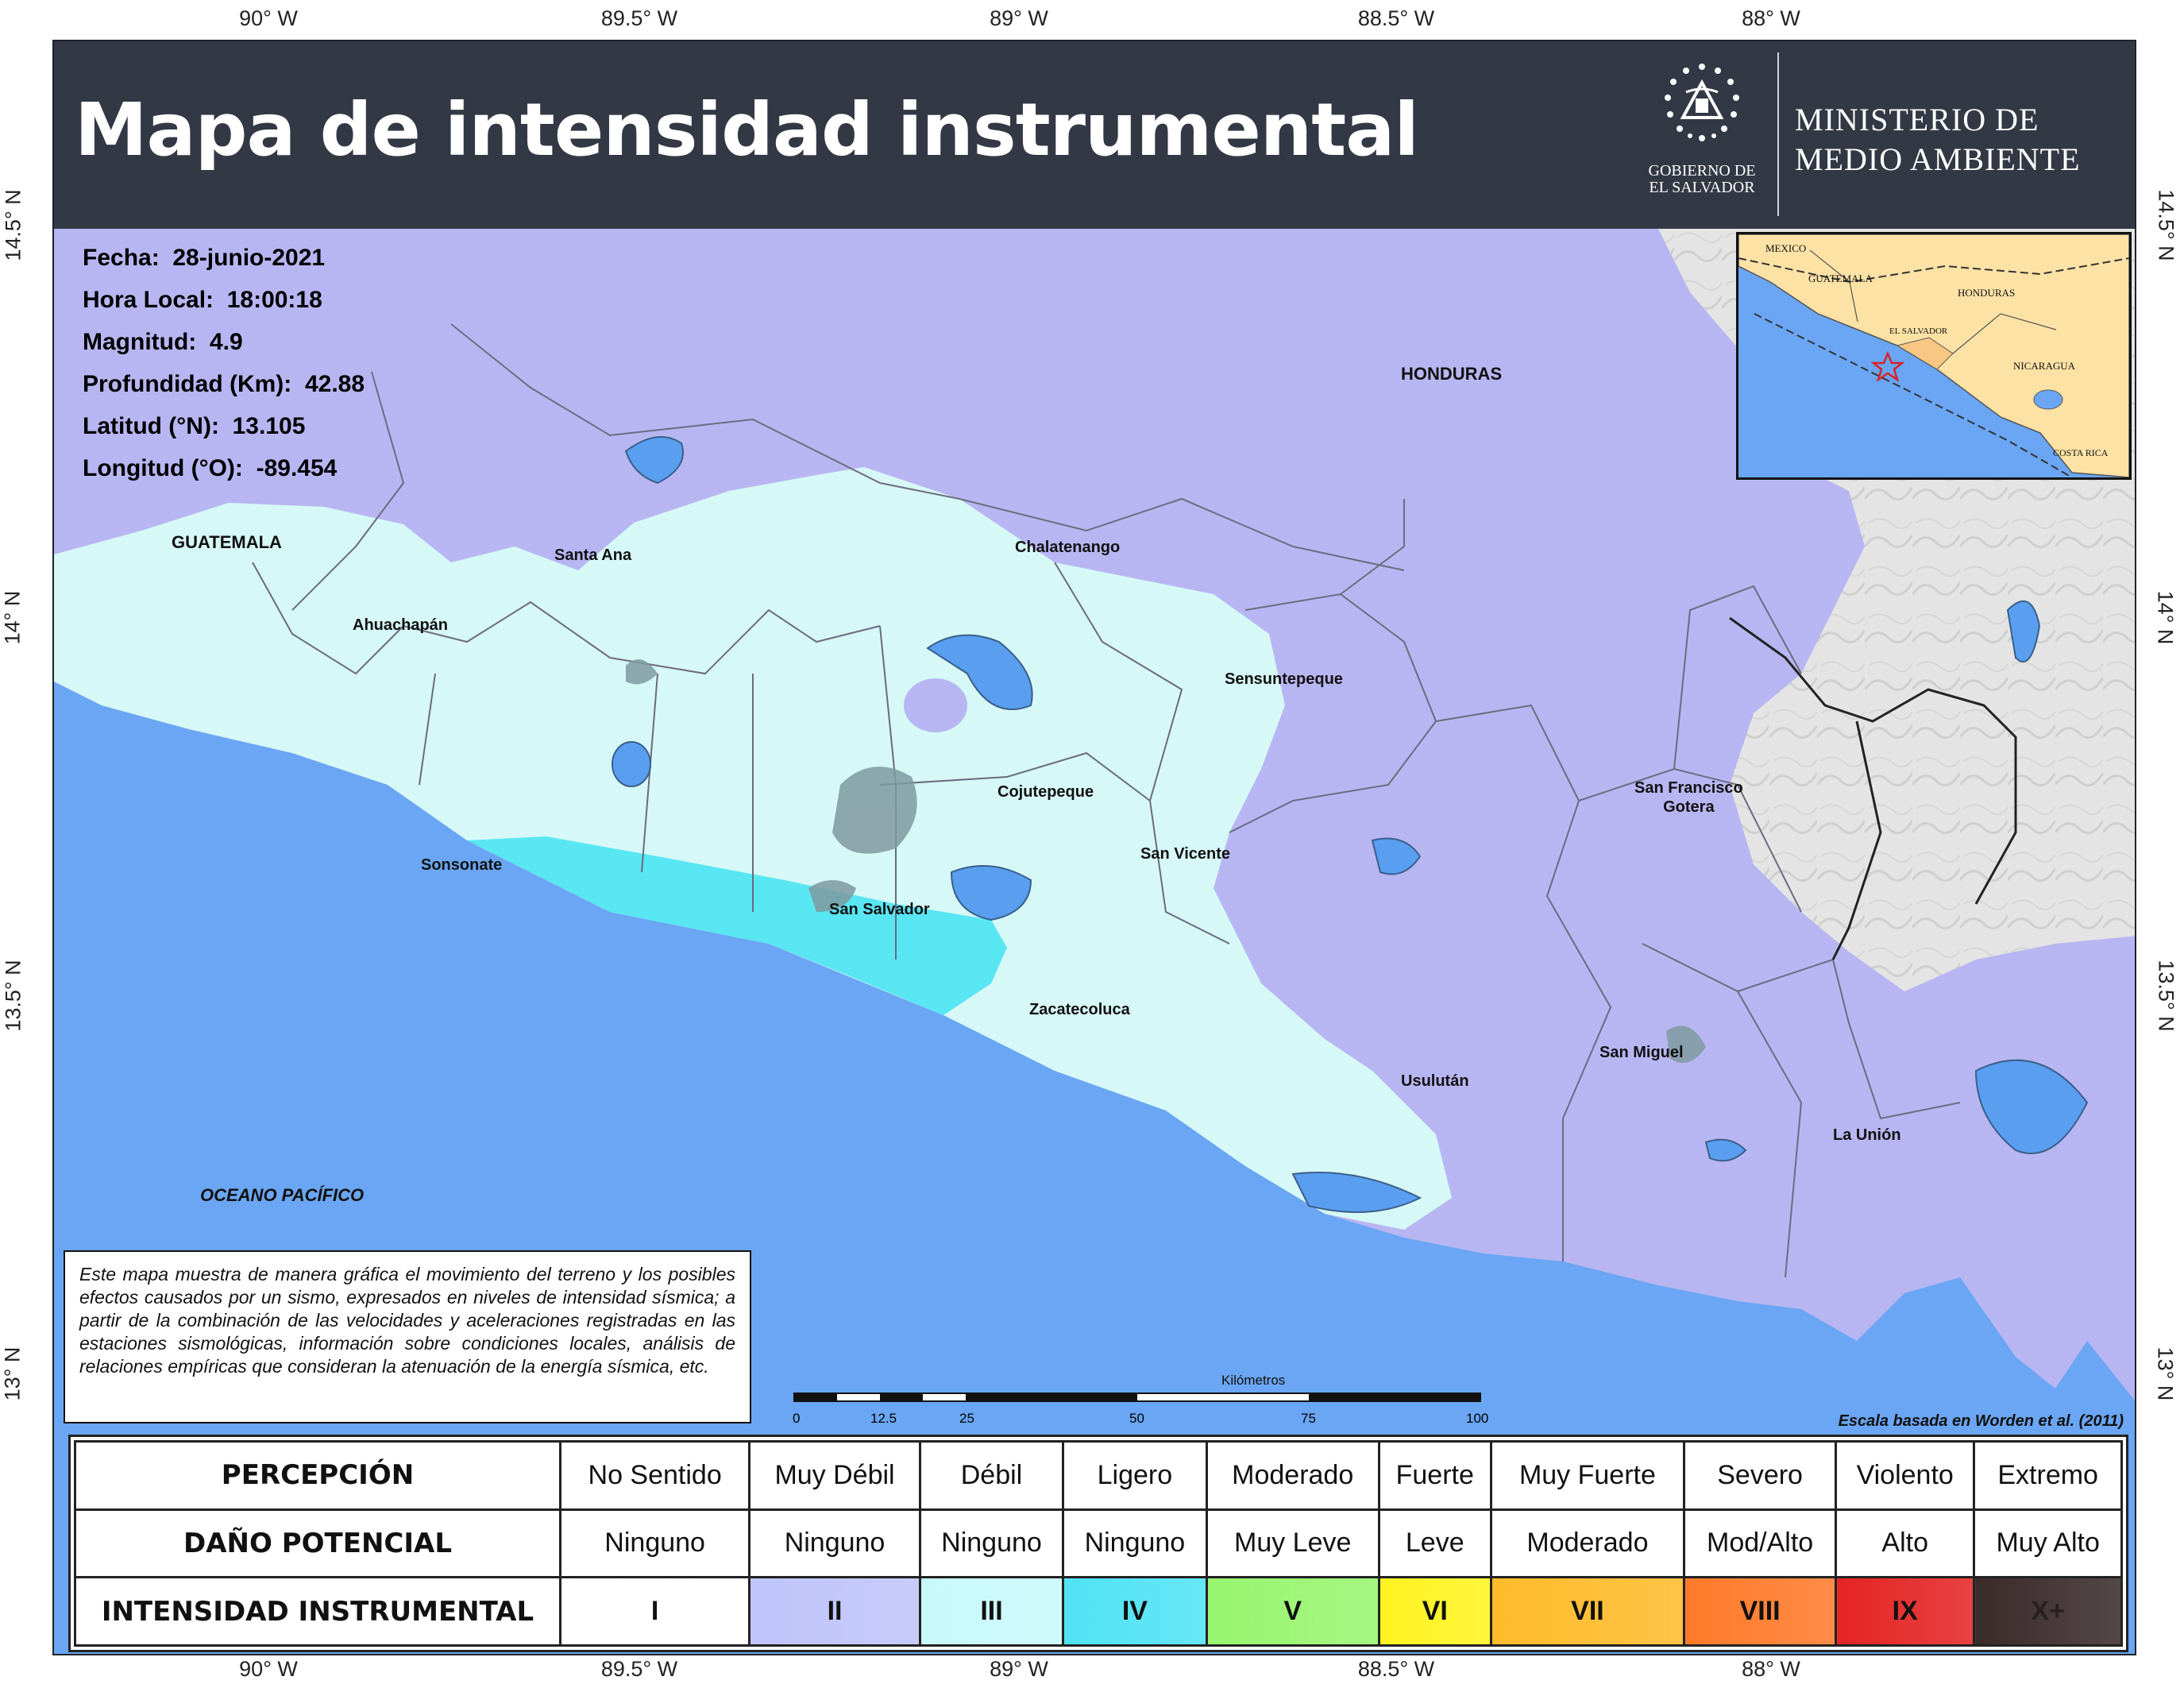 Image resolution: width=2184 pixels, height=1688 pixels. Describe the element at coordinates (2044, 366) in the screenshot. I see `inset-label: NICARAGUA` at that location.